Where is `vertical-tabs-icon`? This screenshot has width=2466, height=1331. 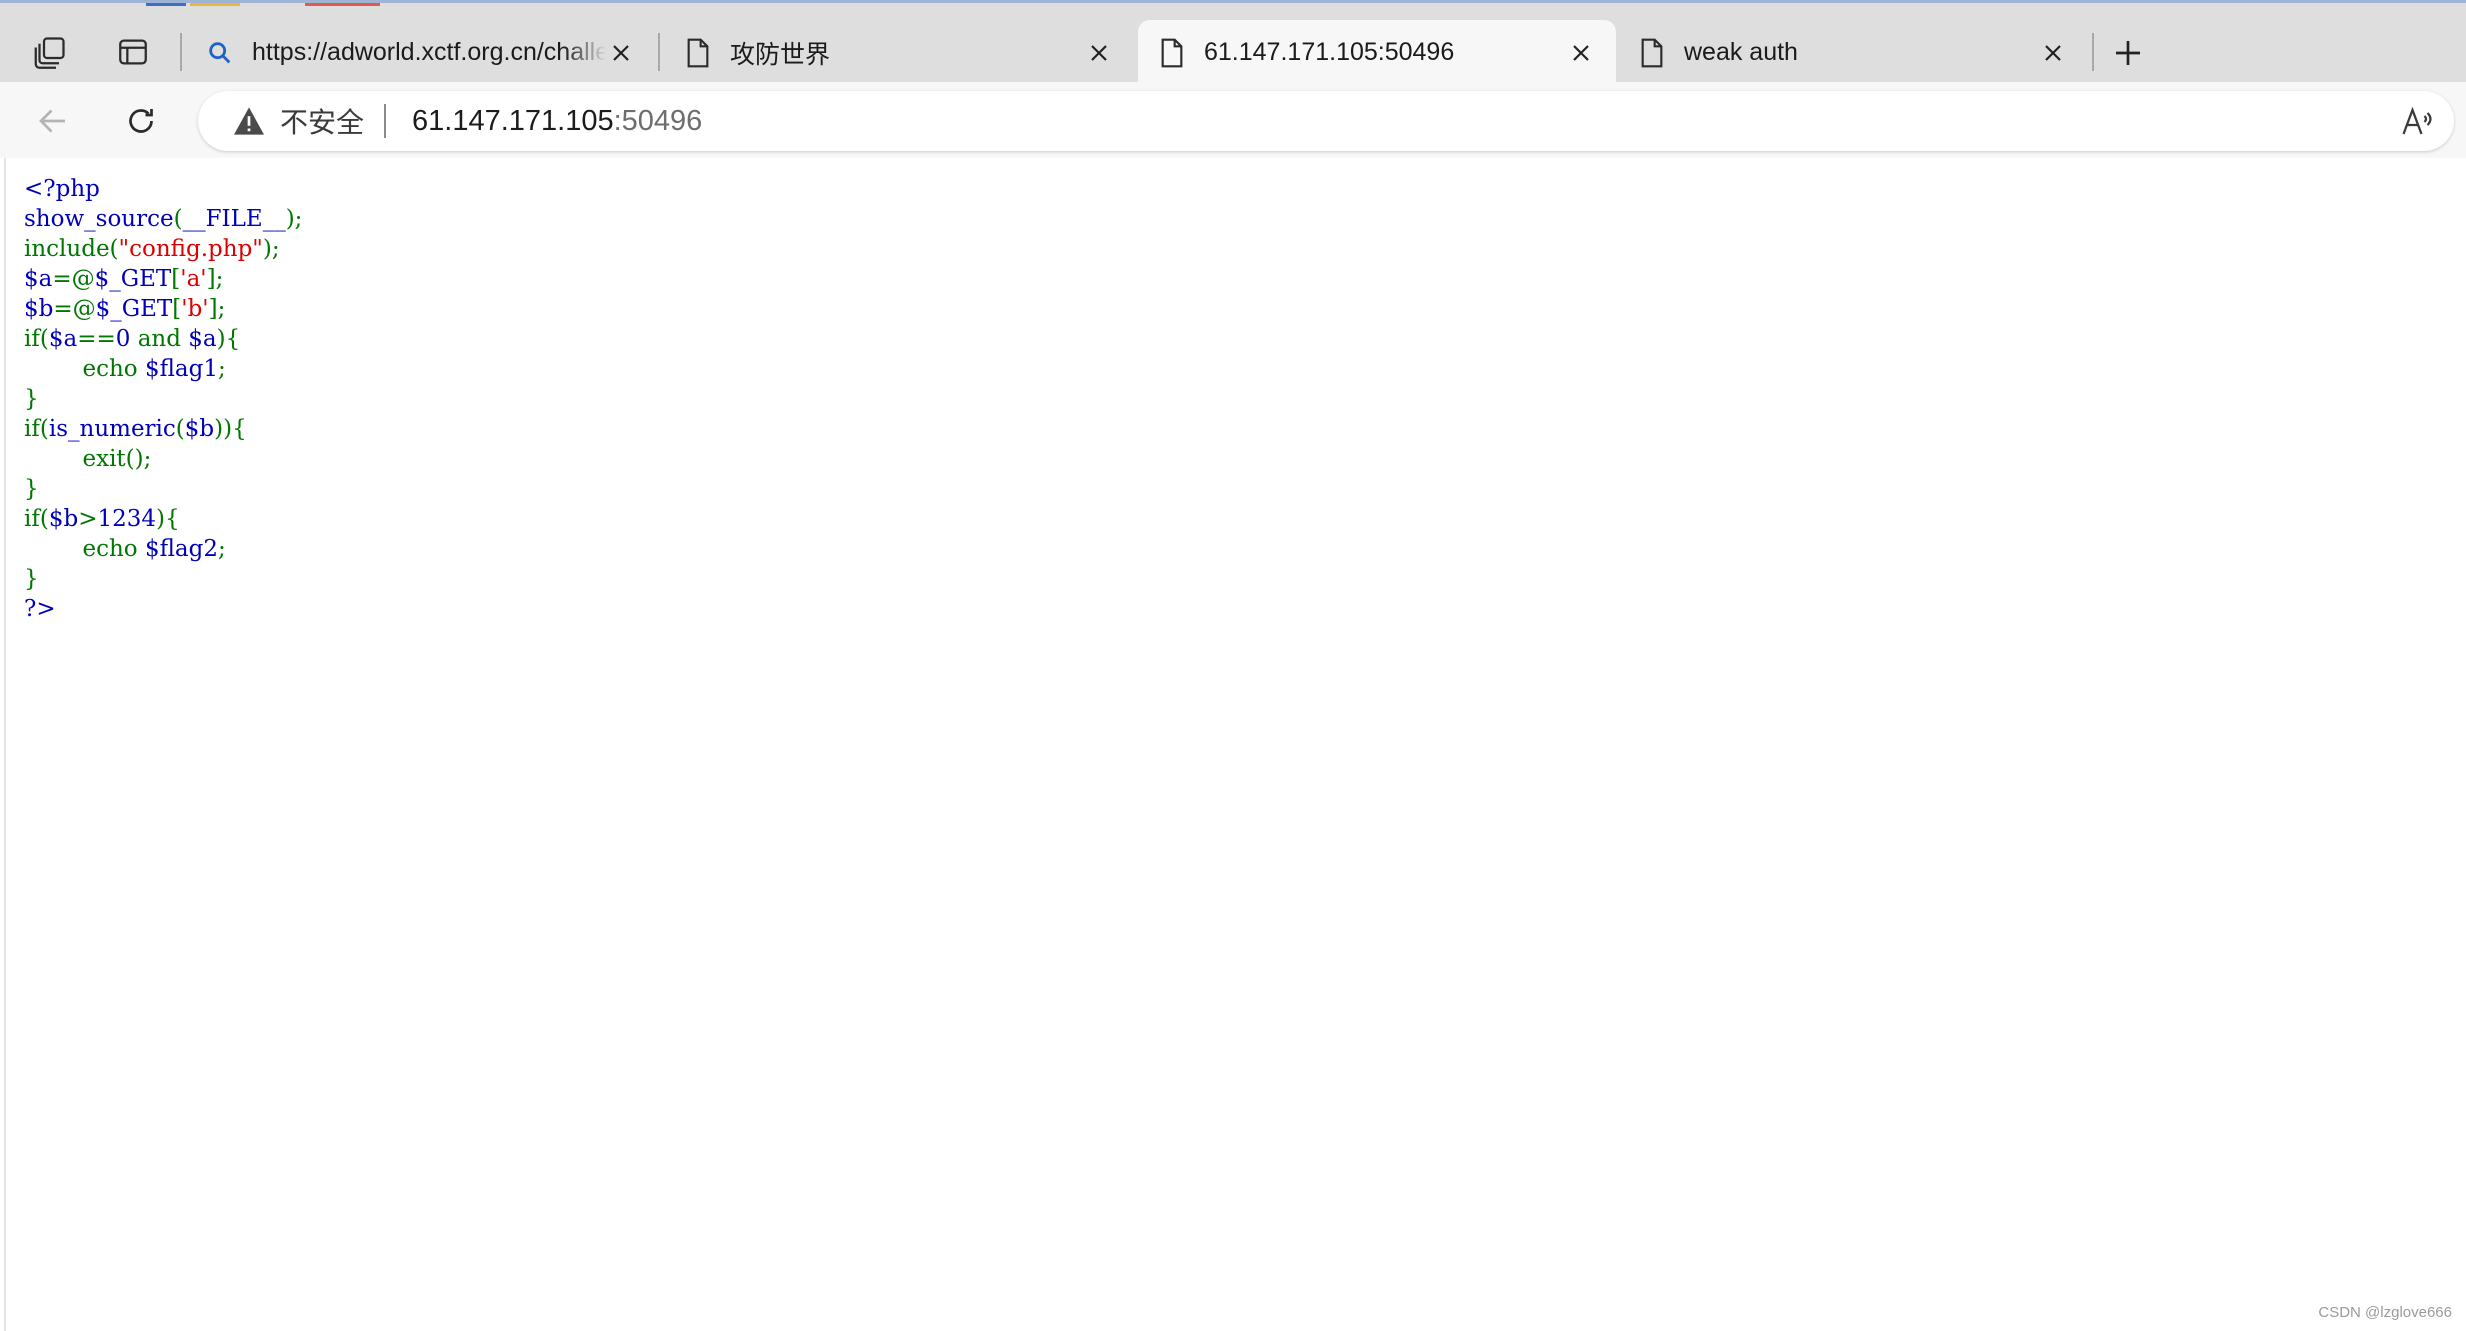 vertical-tabs-icon is located at coordinates (133, 52).